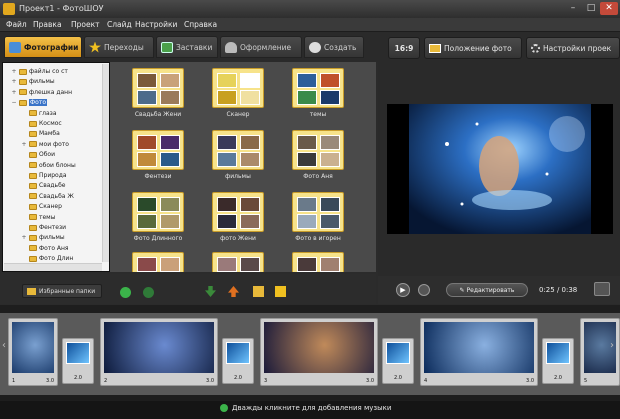 The height and width of the screenshot is (419, 620). What do you see at coordinates (14, 381) in the screenshot?
I see `slide-number: 1` at bounding box center [14, 381].